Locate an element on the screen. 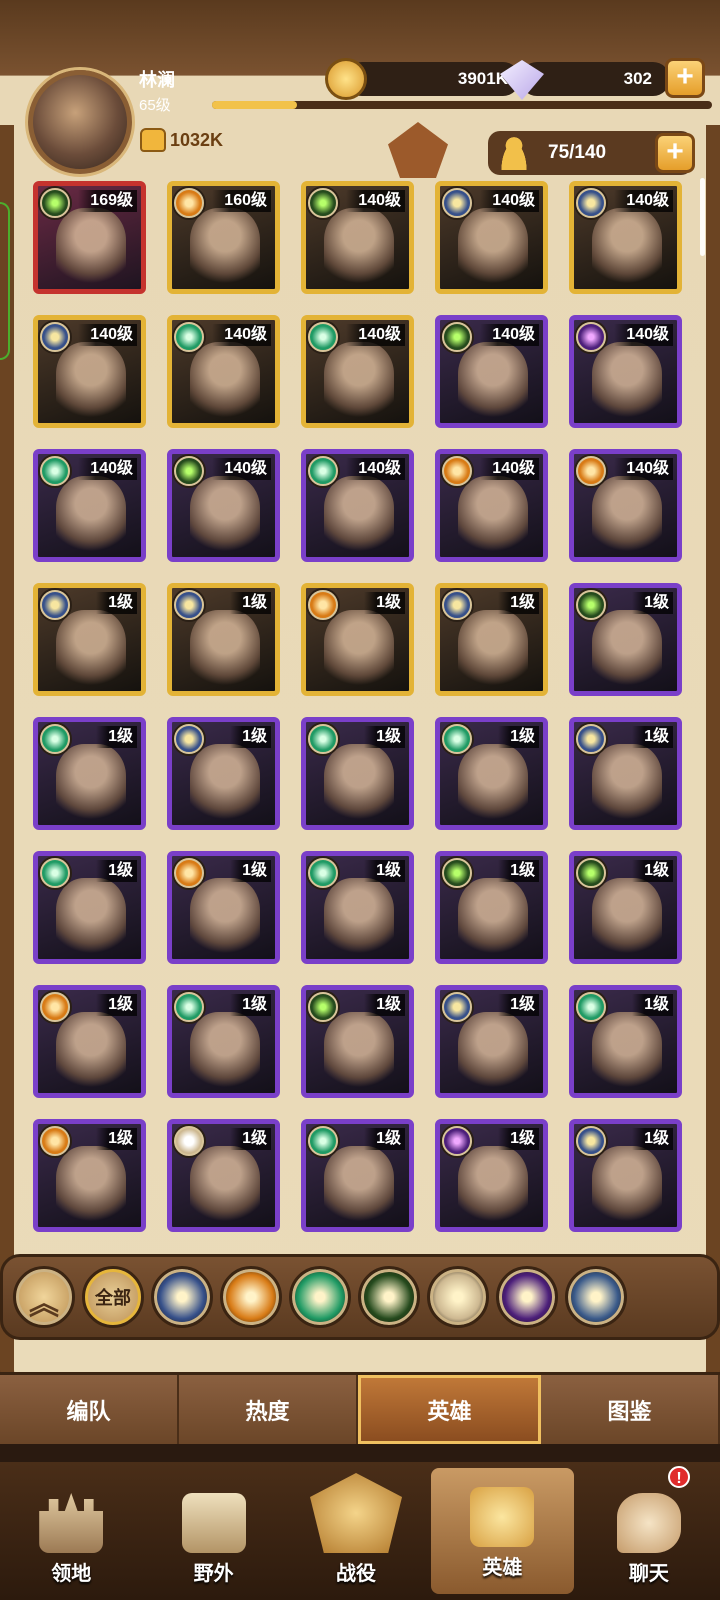 Image resolution: width=720 pixels, height=1600 pixels. nav-item-2: 战役 is located at coordinates (356, 1531).